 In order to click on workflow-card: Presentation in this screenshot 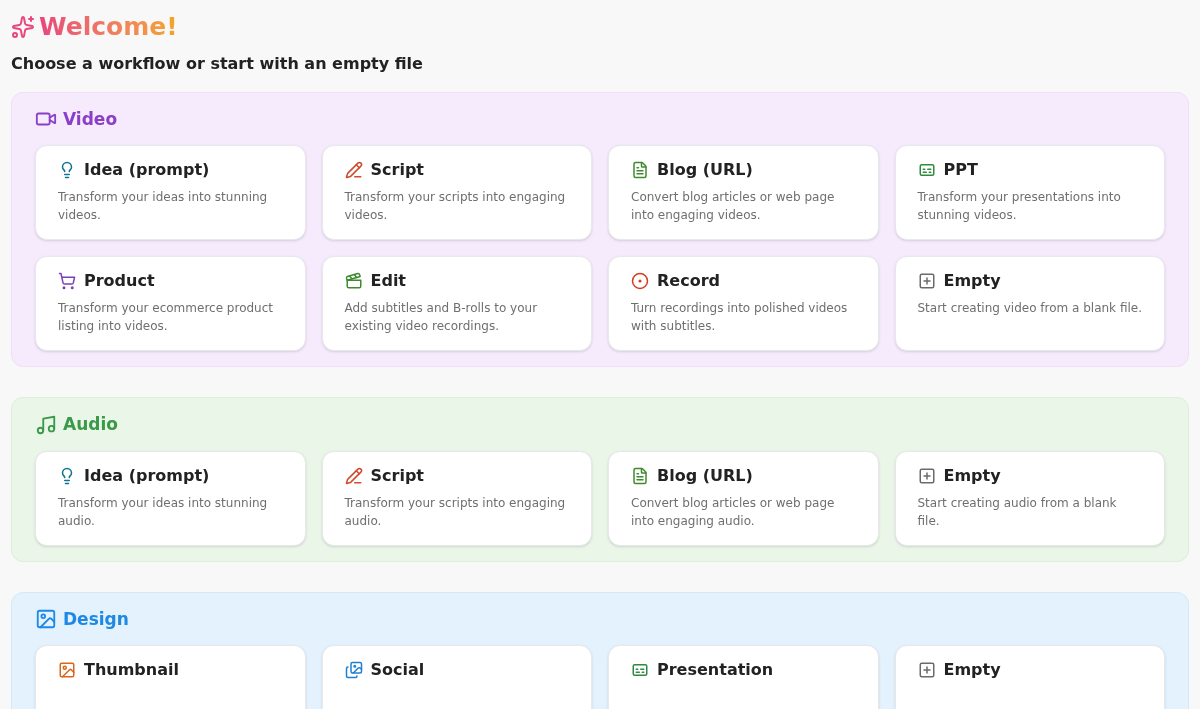, I will do `click(743, 677)`.